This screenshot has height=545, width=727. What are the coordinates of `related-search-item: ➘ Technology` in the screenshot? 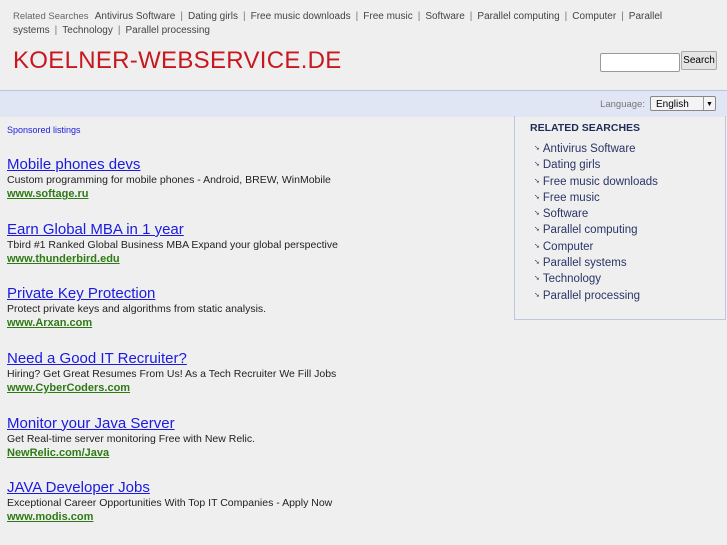 It's located at (596, 279).